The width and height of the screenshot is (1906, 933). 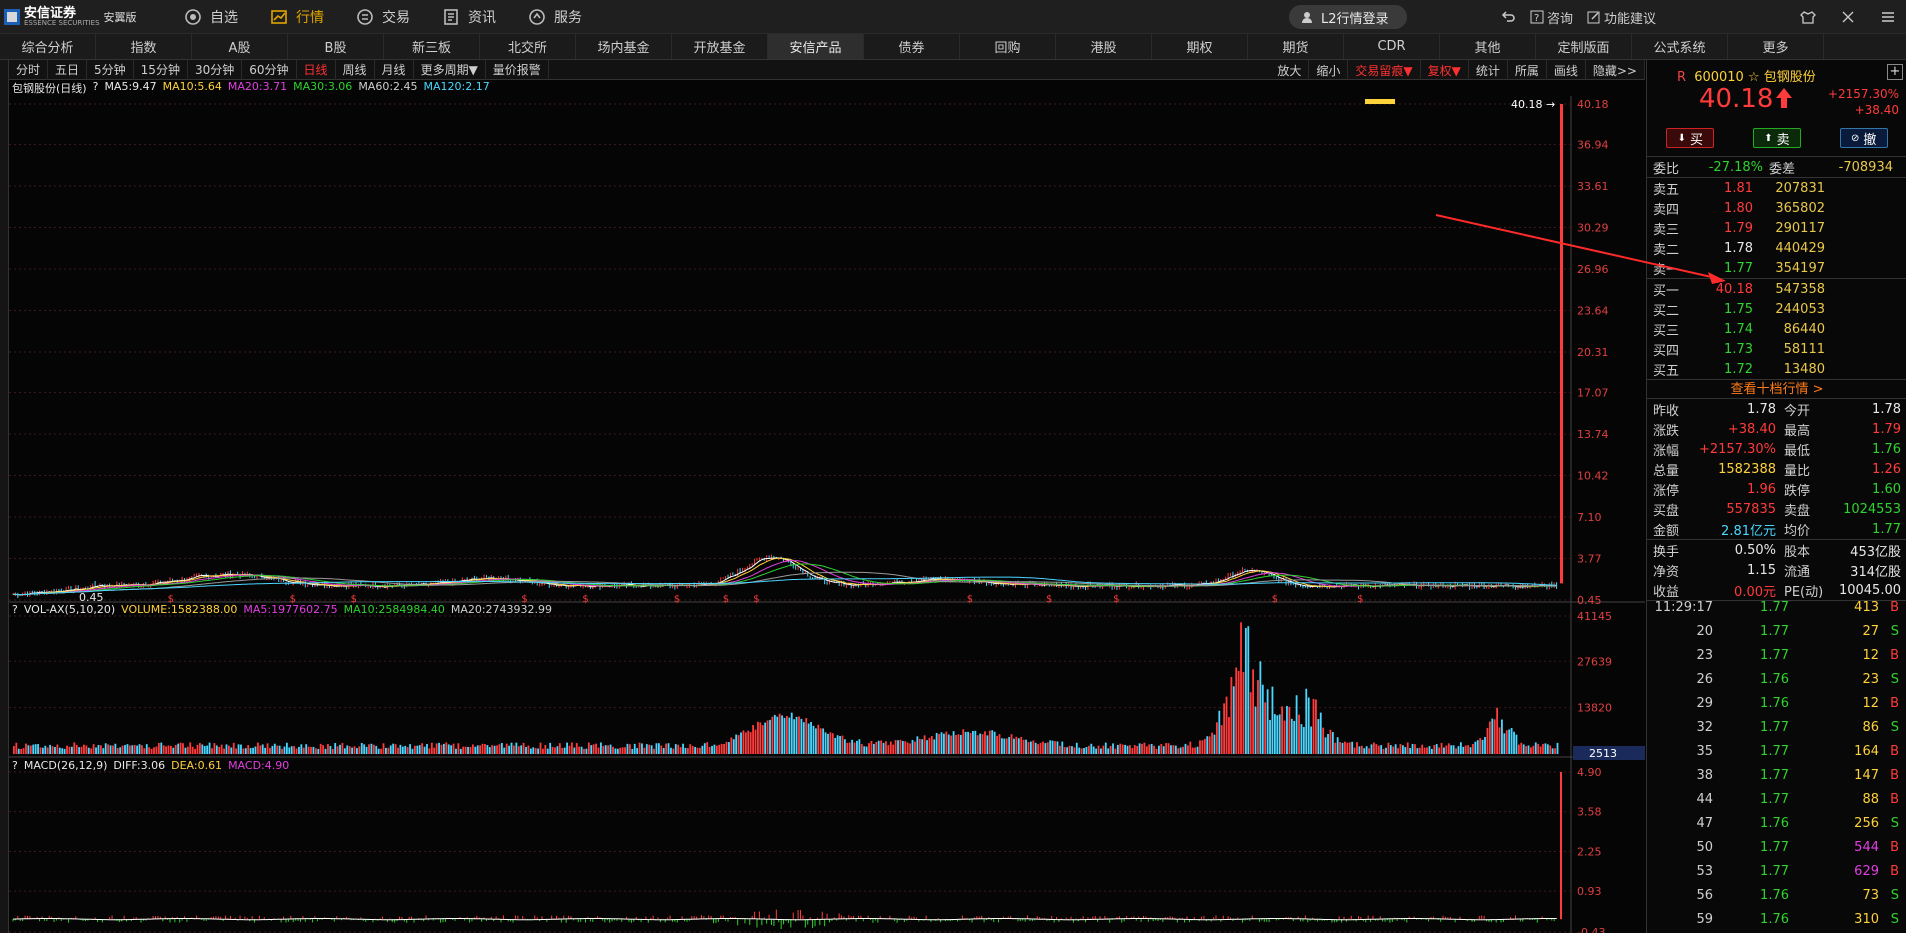 What do you see at coordinates (912, 46) in the screenshot?
I see `cattab-9: 债券` at bounding box center [912, 46].